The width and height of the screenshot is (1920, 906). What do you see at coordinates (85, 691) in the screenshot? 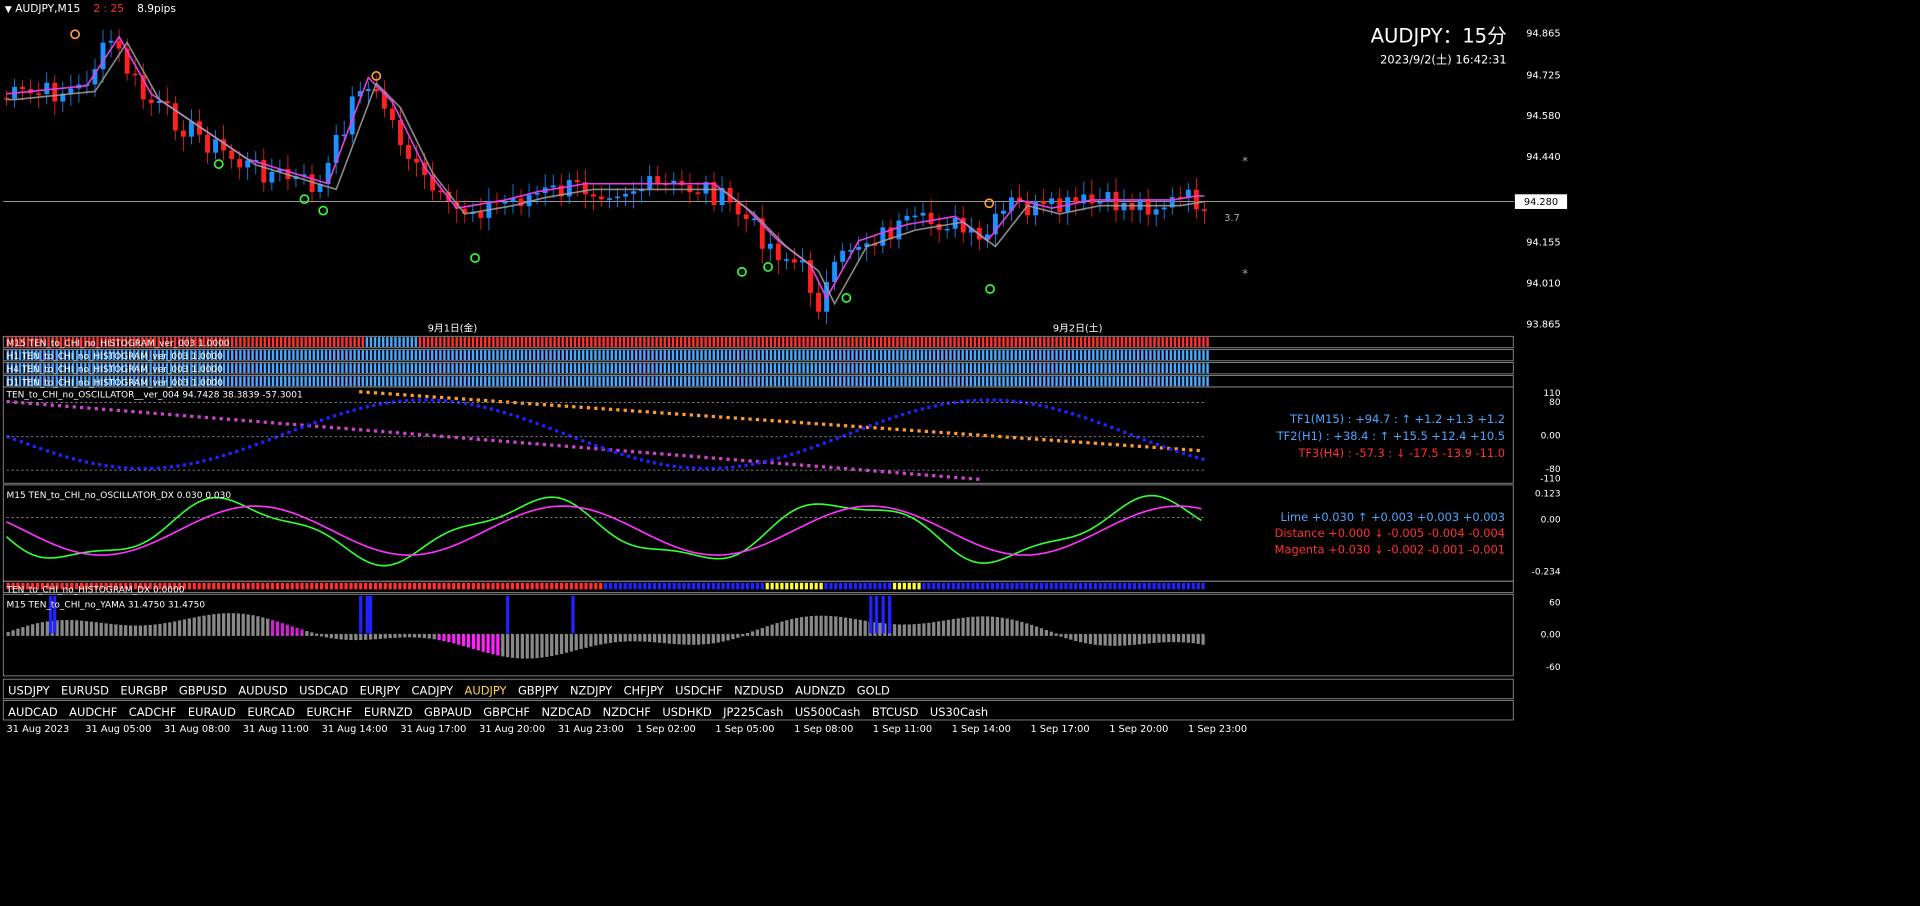
I see `symbol-button-eurusd: EURUSD` at bounding box center [85, 691].